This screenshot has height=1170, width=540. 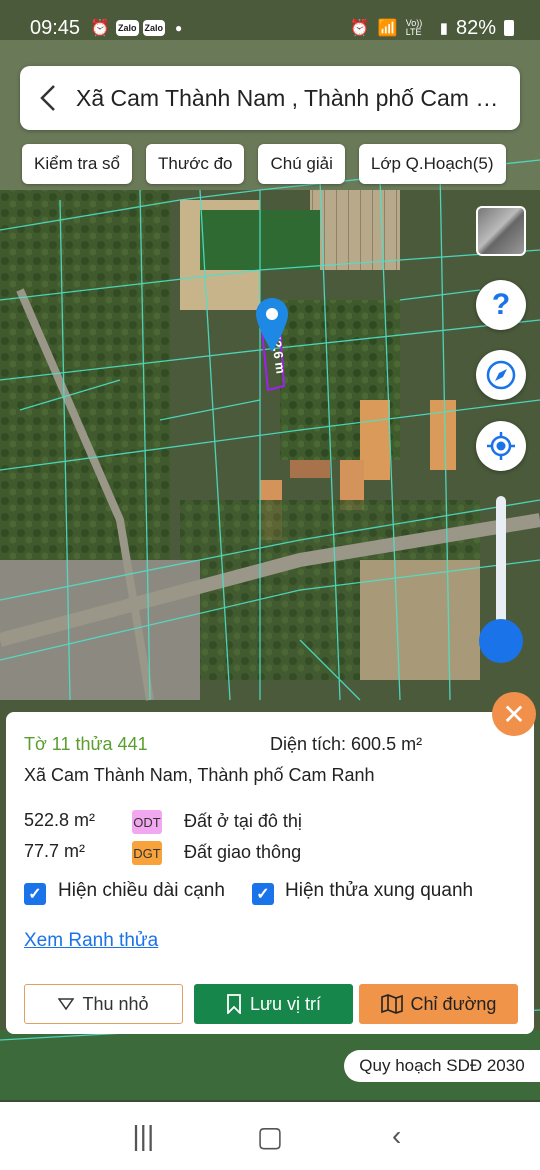 What do you see at coordinates (143, 1136) in the screenshot?
I see `recent-apps-icon: |||` at bounding box center [143, 1136].